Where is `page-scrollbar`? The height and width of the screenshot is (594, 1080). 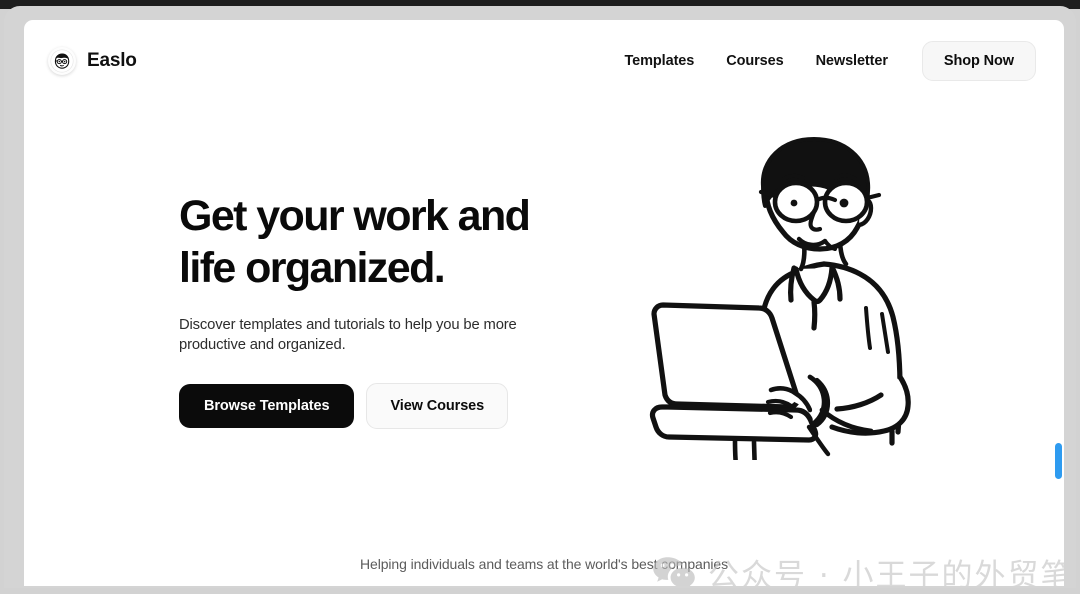 page-scrollbar is located at coordinates (1058, 303).